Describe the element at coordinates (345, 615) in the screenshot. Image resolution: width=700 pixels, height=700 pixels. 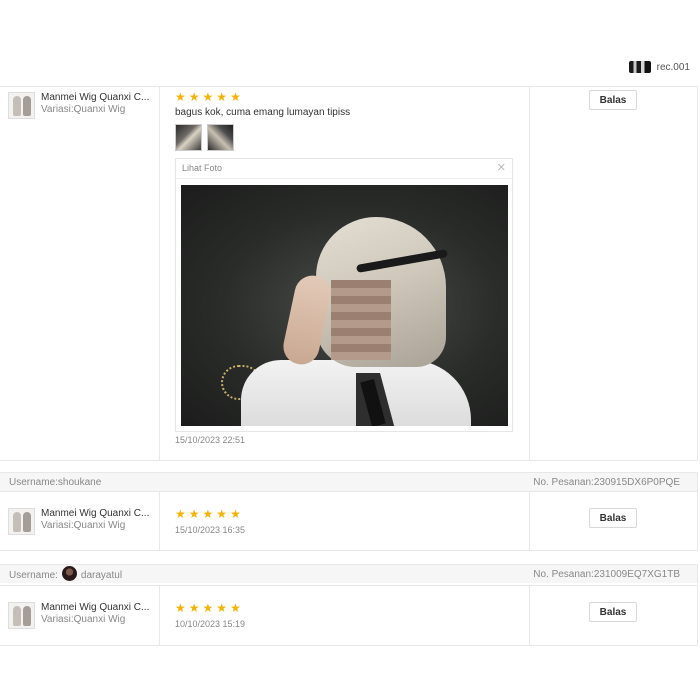
I see `review-body: ★ ★ ★ ★ ★ 10/10/2023 15:19` at that location.